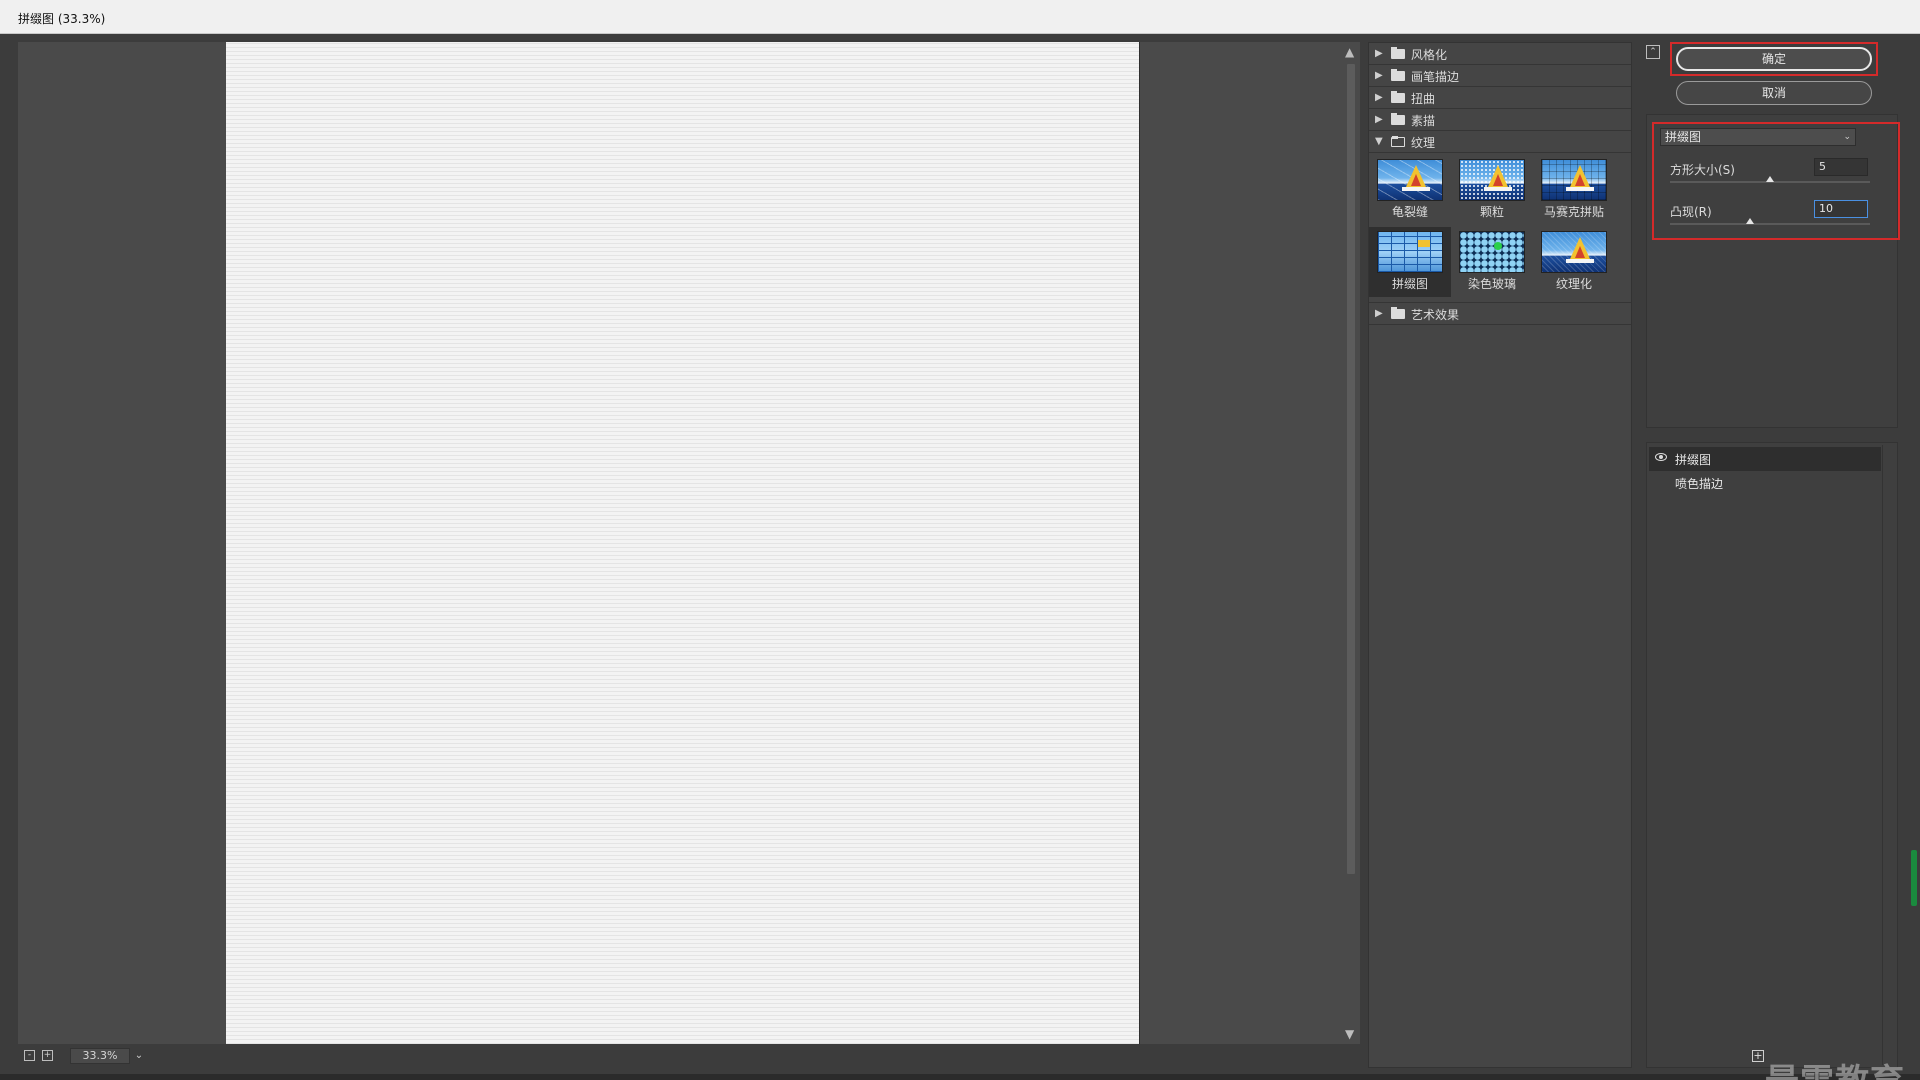 The image size is (1920, 1080). I want to click on filter-texturizer: 纹理化, so click(1574, 262).